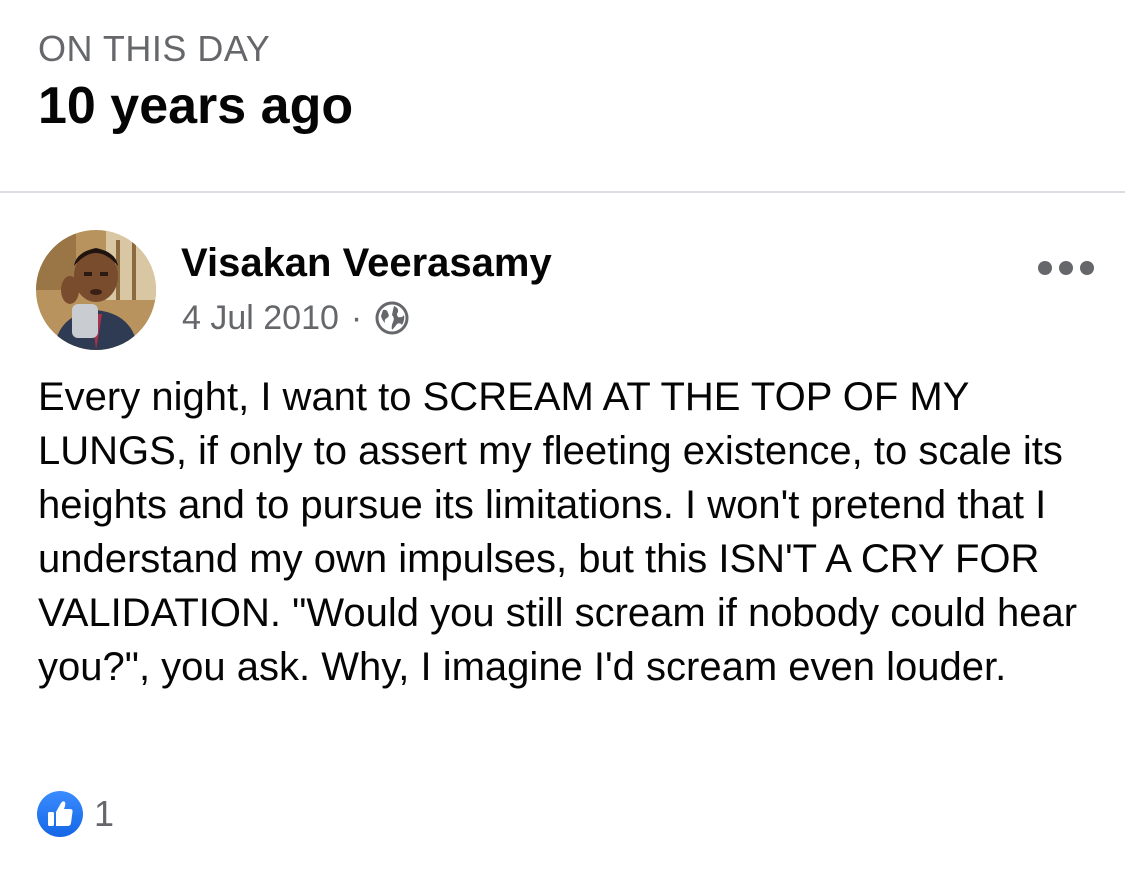  Describe the element at coordinates (562, 192) in the screenshot. I see `header-divider` at that location.